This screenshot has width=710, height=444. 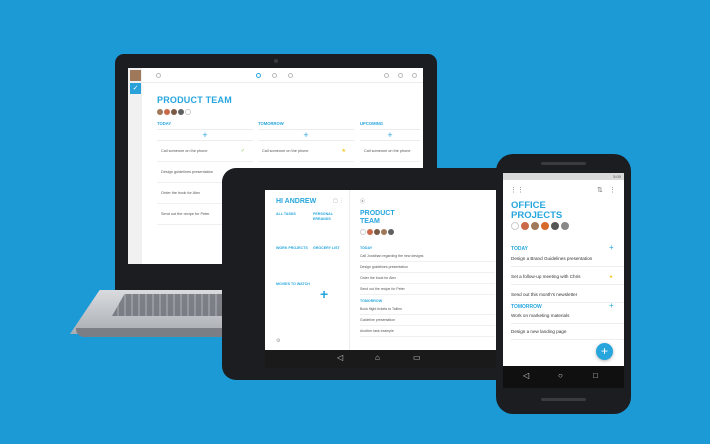 I want to click on add-list-button: +, so click(x=324, y=294).